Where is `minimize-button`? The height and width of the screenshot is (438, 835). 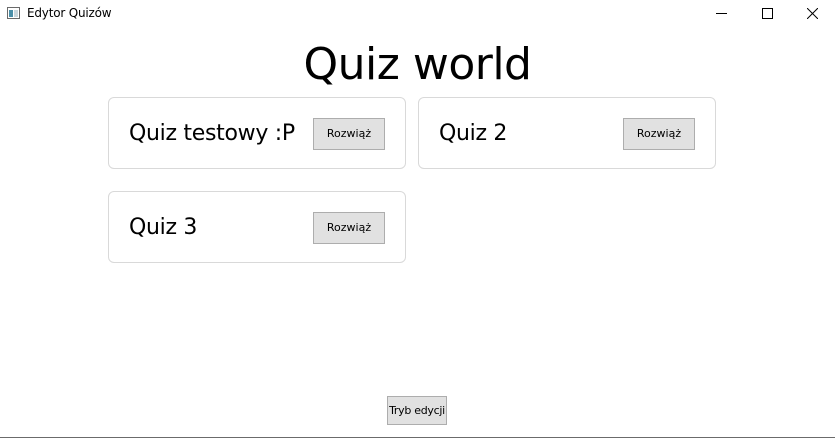
minimize-button is located at coordinates (721, 14).